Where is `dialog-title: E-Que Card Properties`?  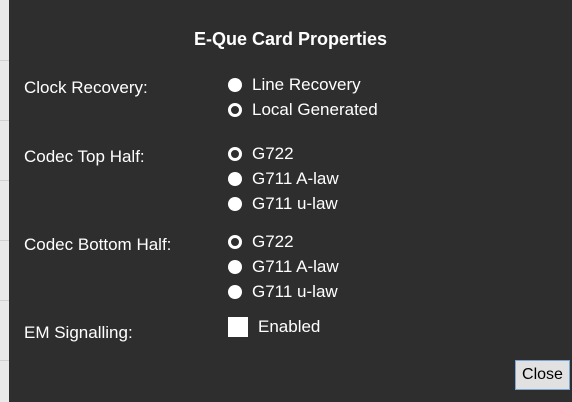
dialog-title: E-Que Card Properties is located at coordinates (290, 39).